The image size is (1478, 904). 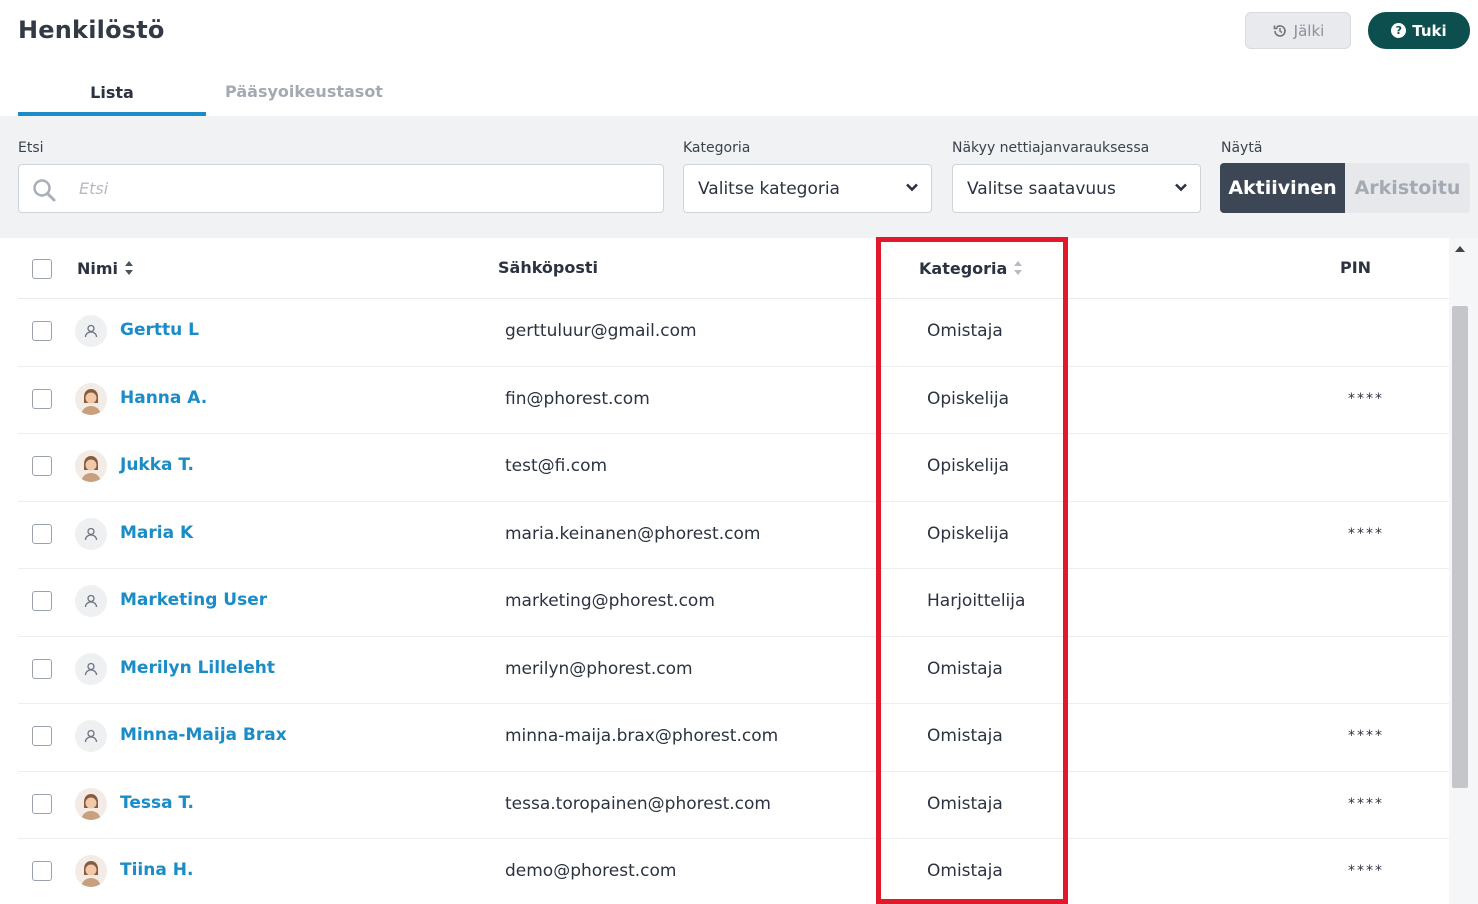 What do you see at coordinates (1407, 188) in the screenshot?
I see `toggle-archived: Arkistoitu` at bounding box center [1407, 188].